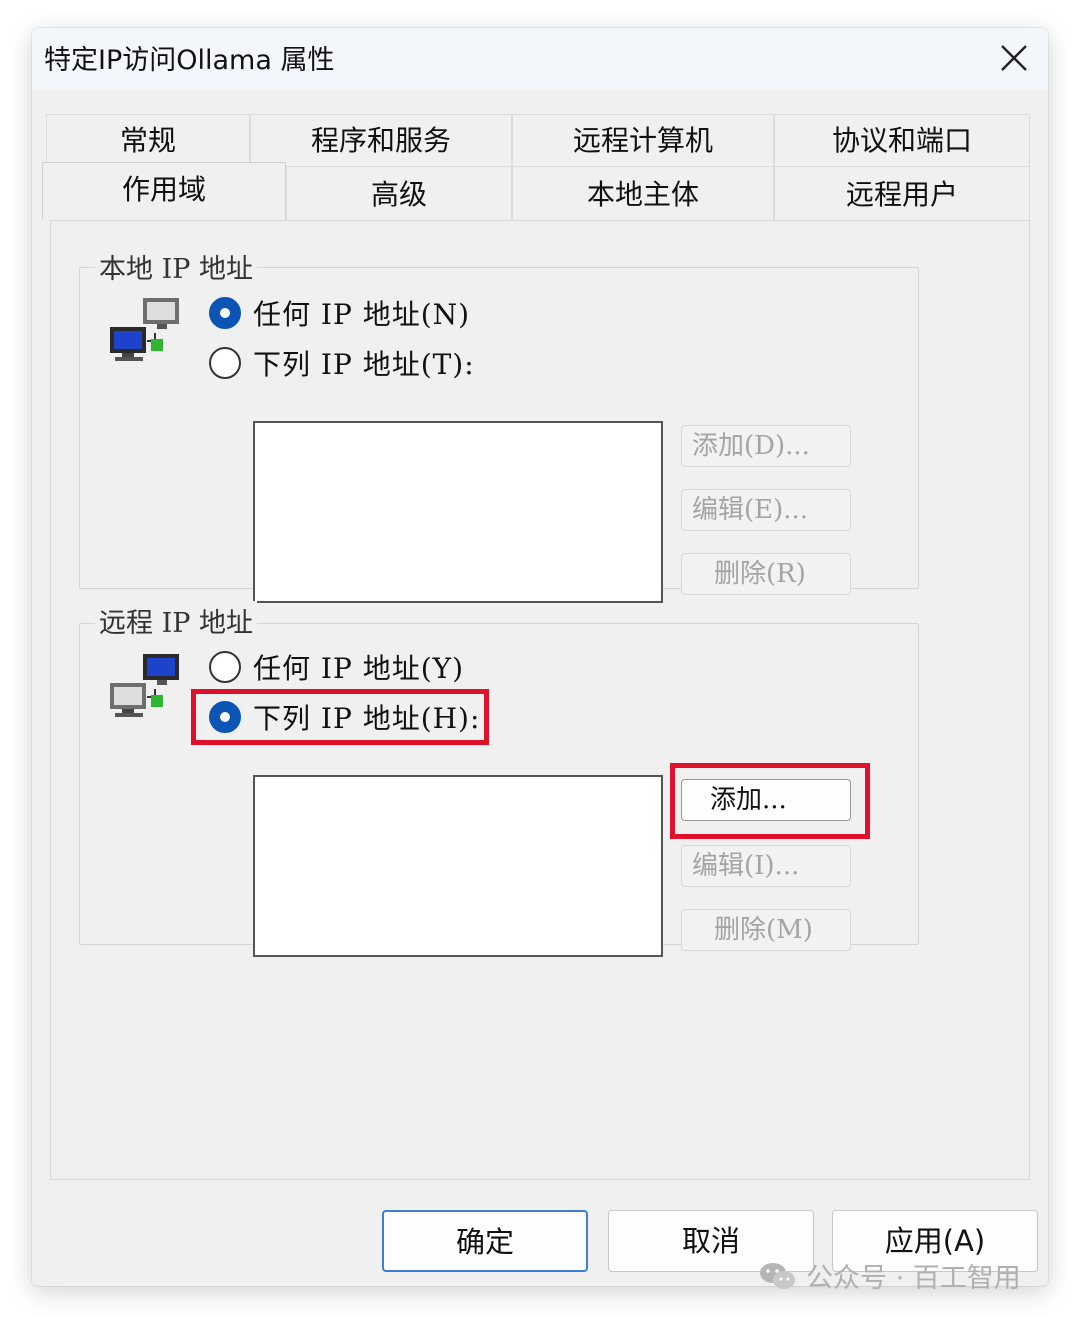  I want to click on radio-button-checked, so click(225, 313).